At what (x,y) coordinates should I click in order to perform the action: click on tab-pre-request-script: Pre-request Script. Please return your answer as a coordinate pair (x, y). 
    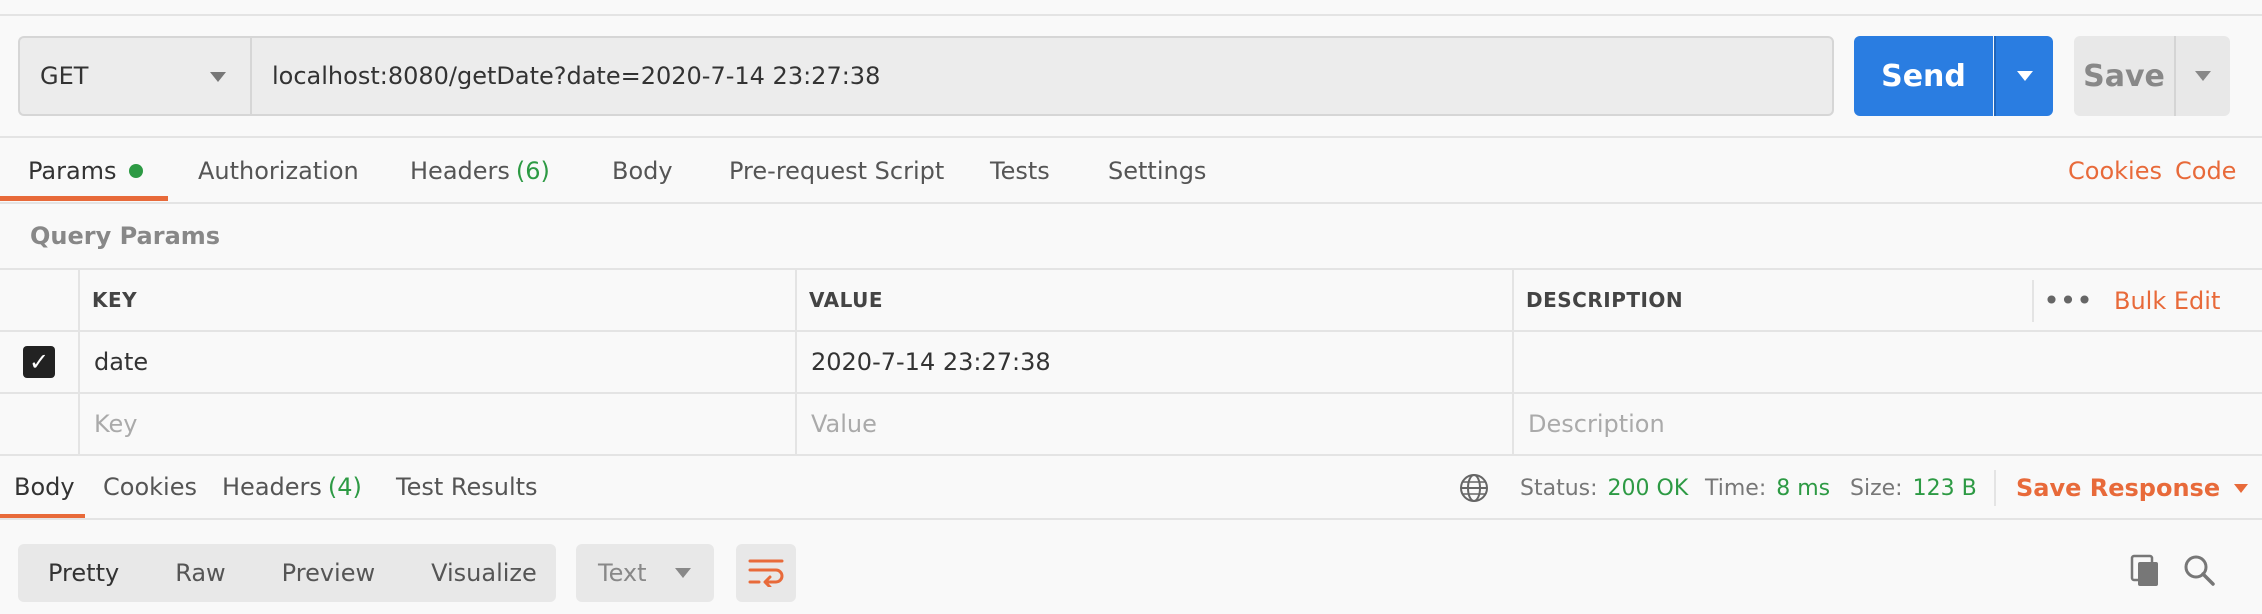
    Looking at the image, I should click on (836, 171).